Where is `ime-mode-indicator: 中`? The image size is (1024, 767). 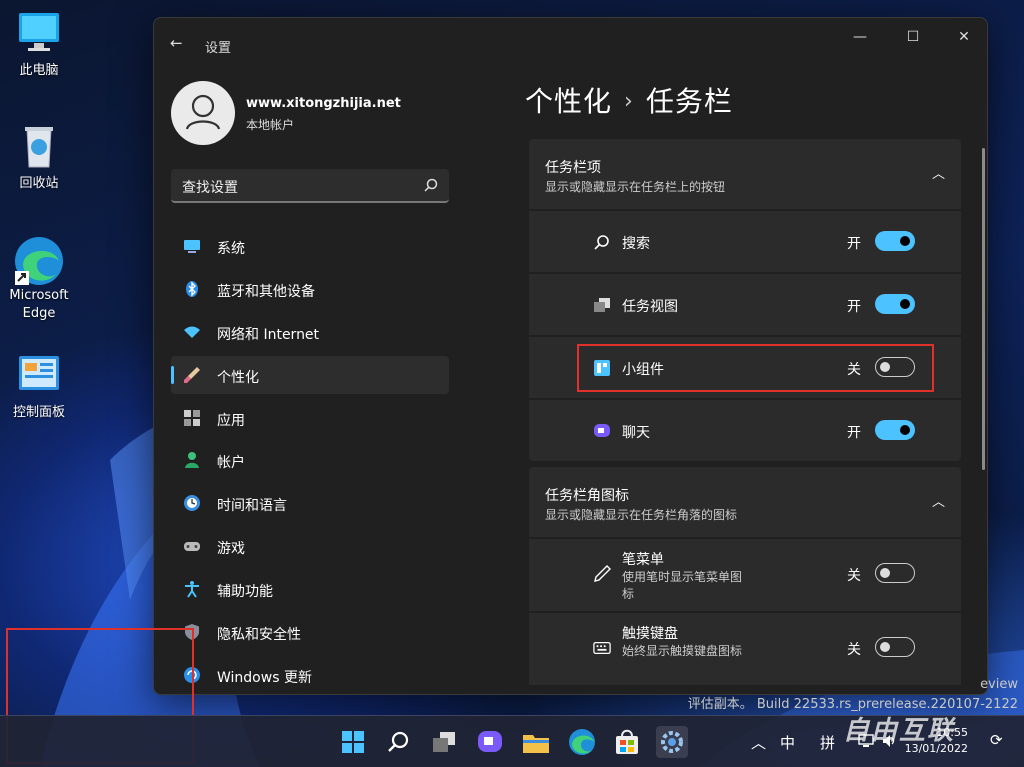
ime-mode-indicator: 中 is located at coordinates (787, 742).